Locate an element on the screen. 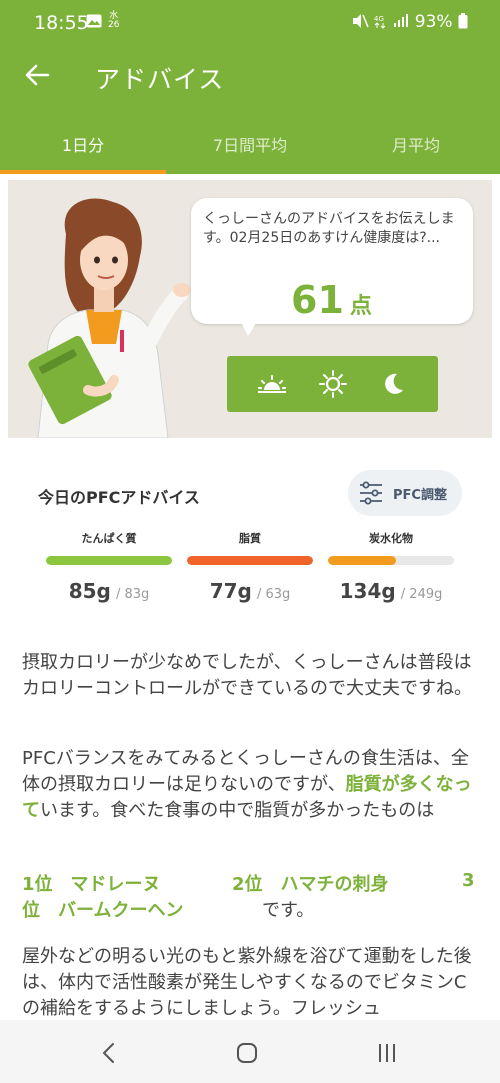 This screenshot has width=500, height=1083. nav-recents-button is located at coordinates (387, 1053).